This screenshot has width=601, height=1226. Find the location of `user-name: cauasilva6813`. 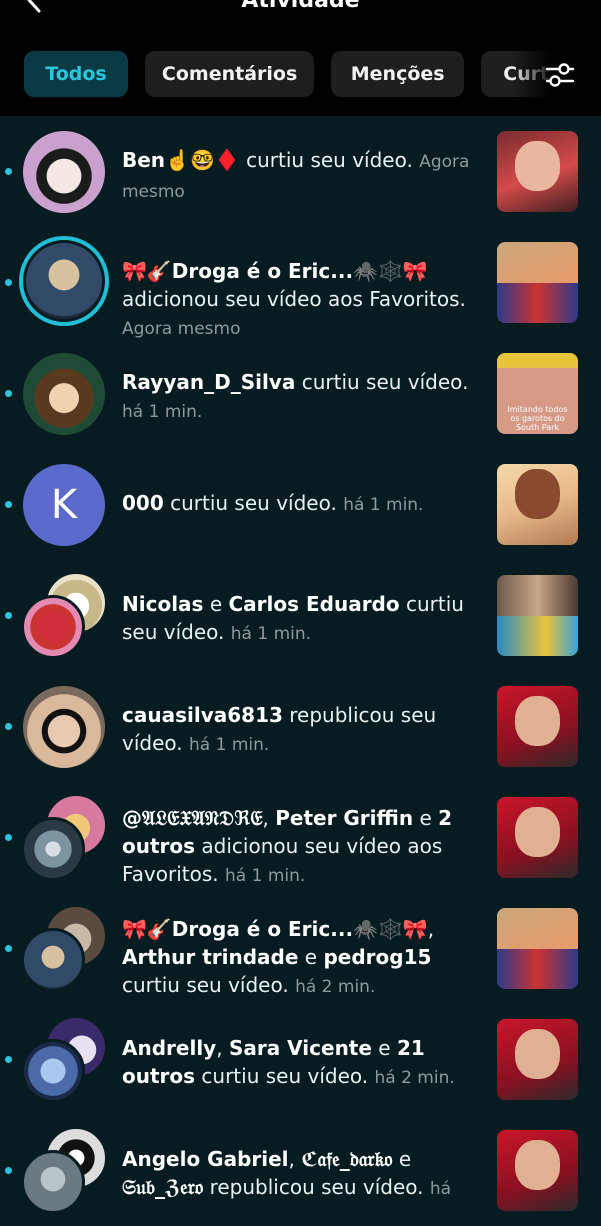

user-name: cauasilva6813 is located at coordinates (202, 715).